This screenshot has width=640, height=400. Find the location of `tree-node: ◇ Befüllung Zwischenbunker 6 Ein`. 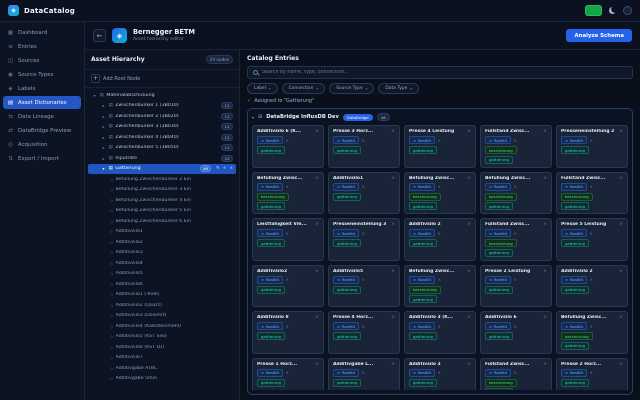

tree-node: ◇ Befüllung Zwischenbunker 6 Ein is located at coordinates (162, 221).